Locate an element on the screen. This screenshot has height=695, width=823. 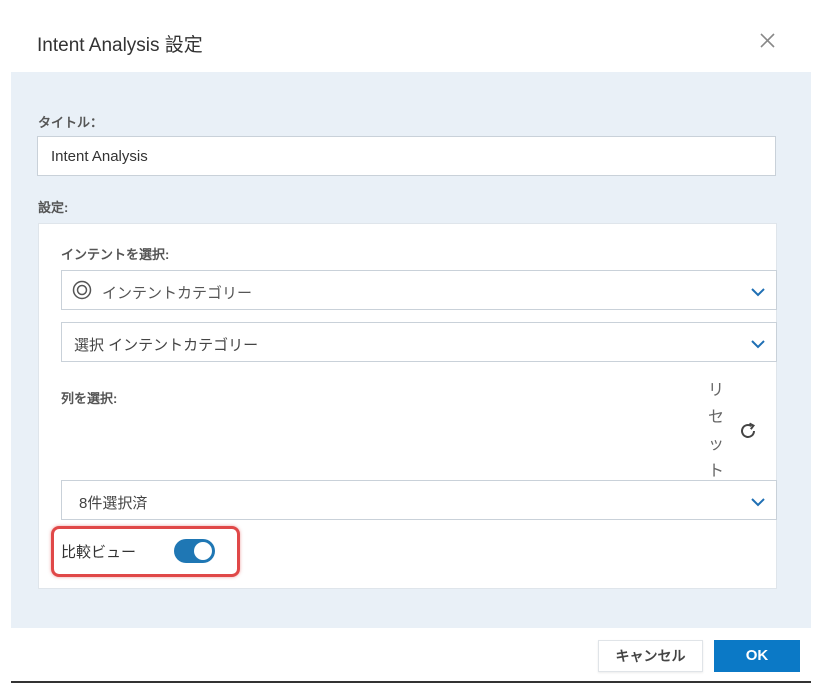
intent-type-value: インテントカテゴリー is located at coordinates (177, 293).